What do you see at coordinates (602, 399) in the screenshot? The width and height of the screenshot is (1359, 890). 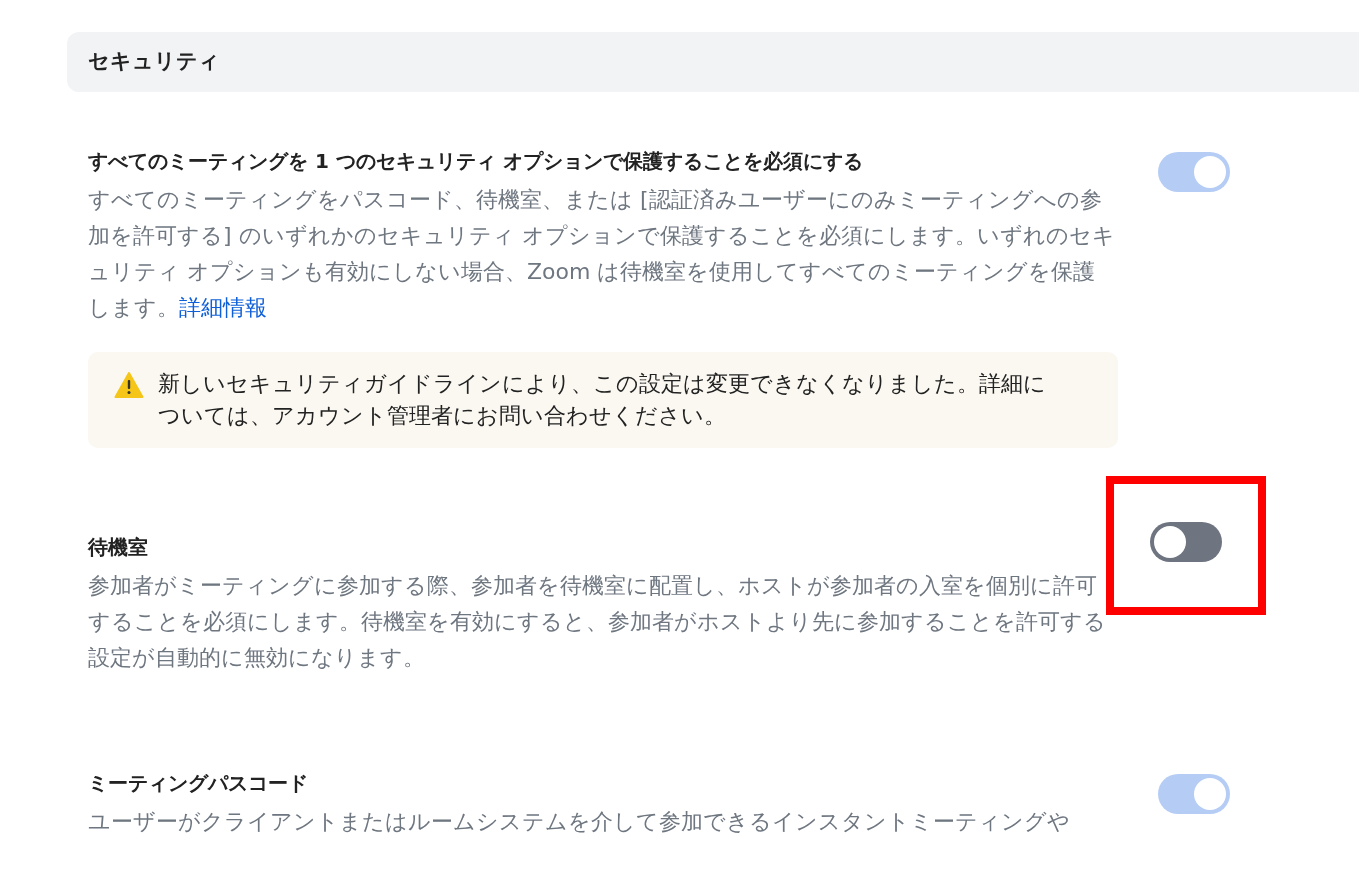 I see `notice-text: 新しいセキュリティガイドラインにより、この設定は変更できなくなりました。詳細については、アカウント管理者にお問い合わせください。` at bounding box center [602, 399].